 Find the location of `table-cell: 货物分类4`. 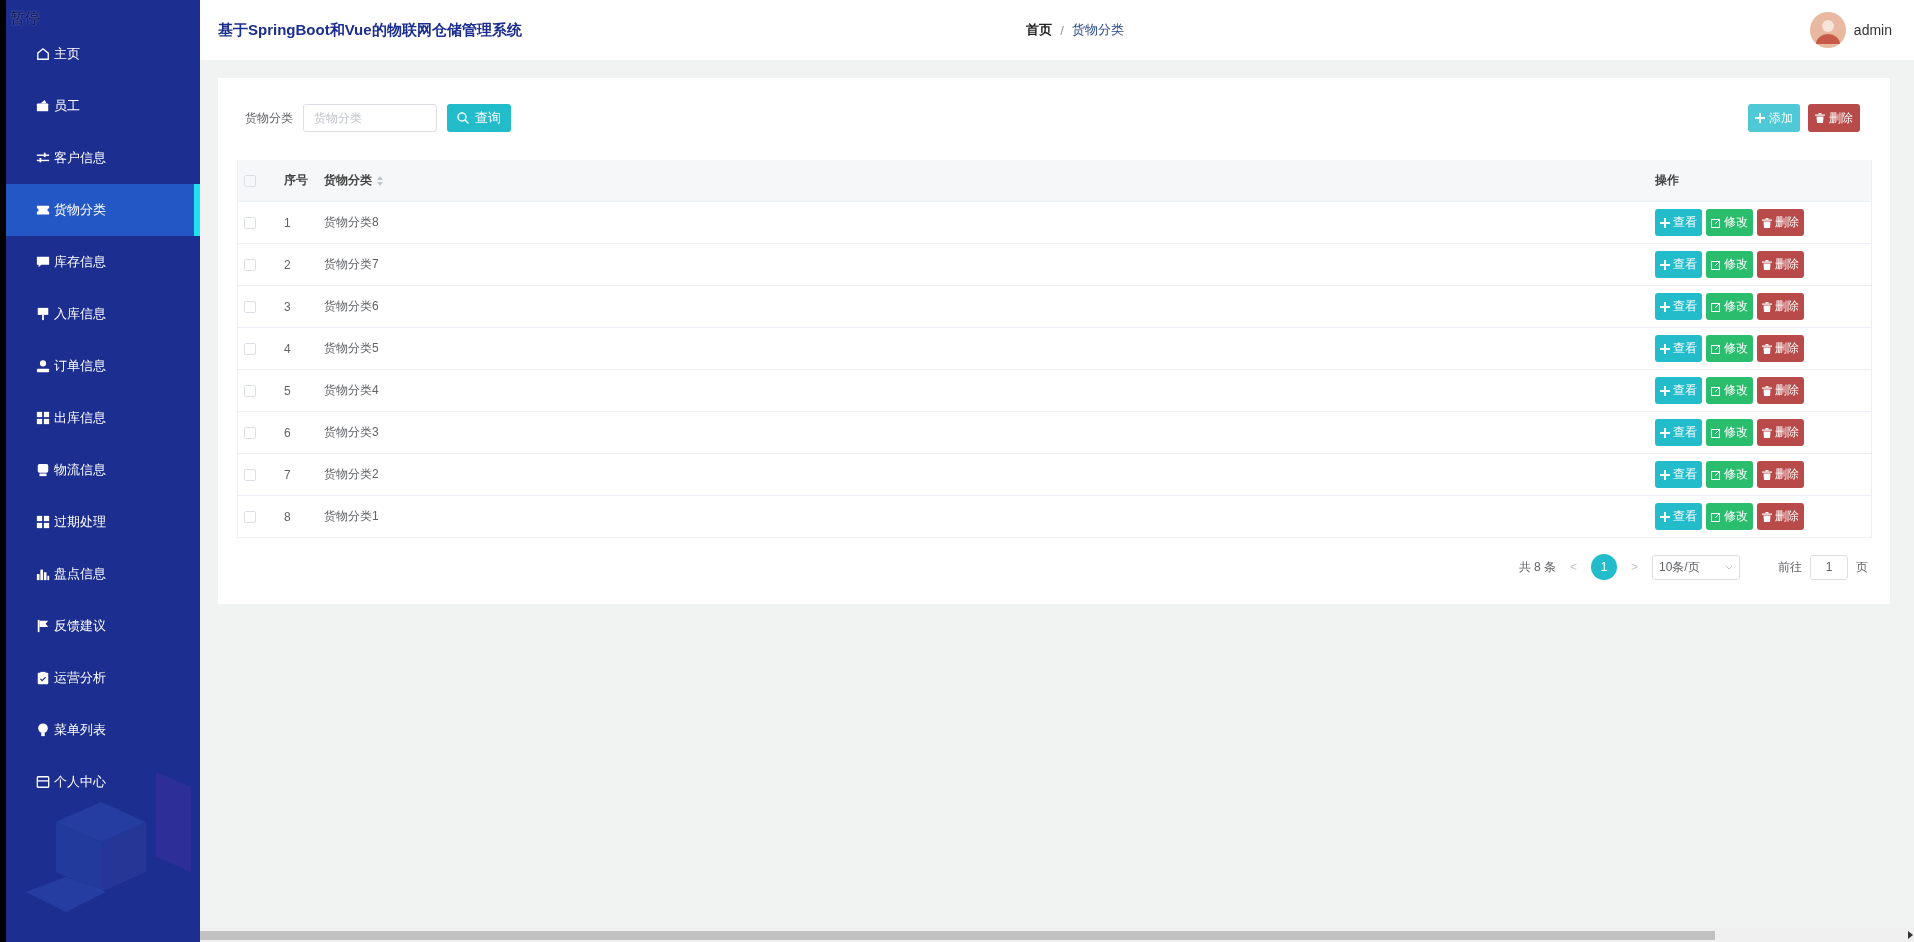

table-cell: 货物分类4 is located at coordinates (351, 390).